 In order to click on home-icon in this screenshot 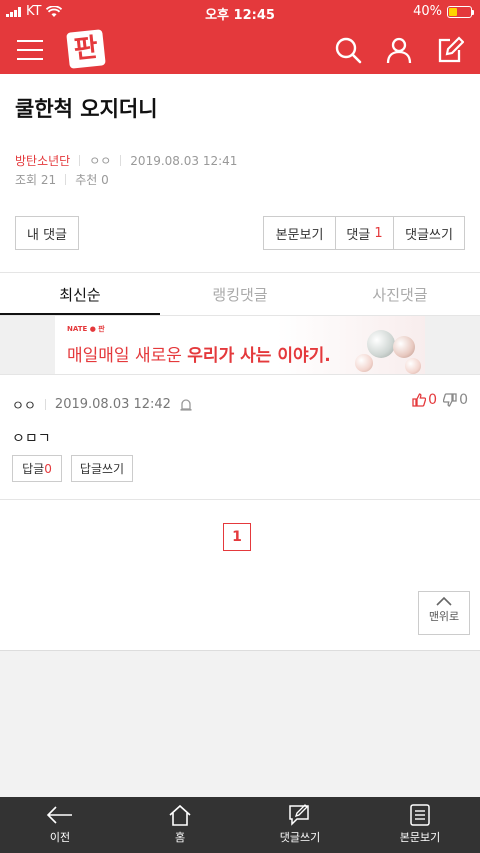, I will do `click(180, 815)`.